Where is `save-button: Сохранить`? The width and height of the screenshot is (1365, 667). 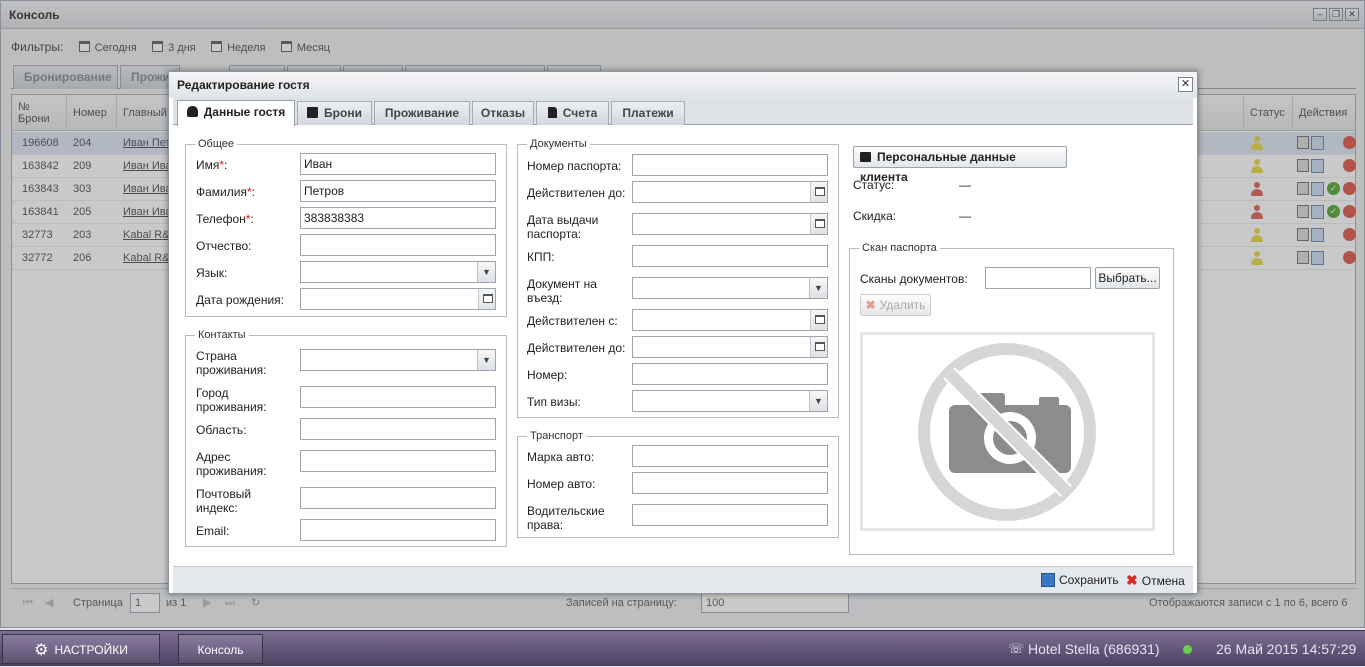 save-button: Сохранить is located at coordinates (1080, 580).